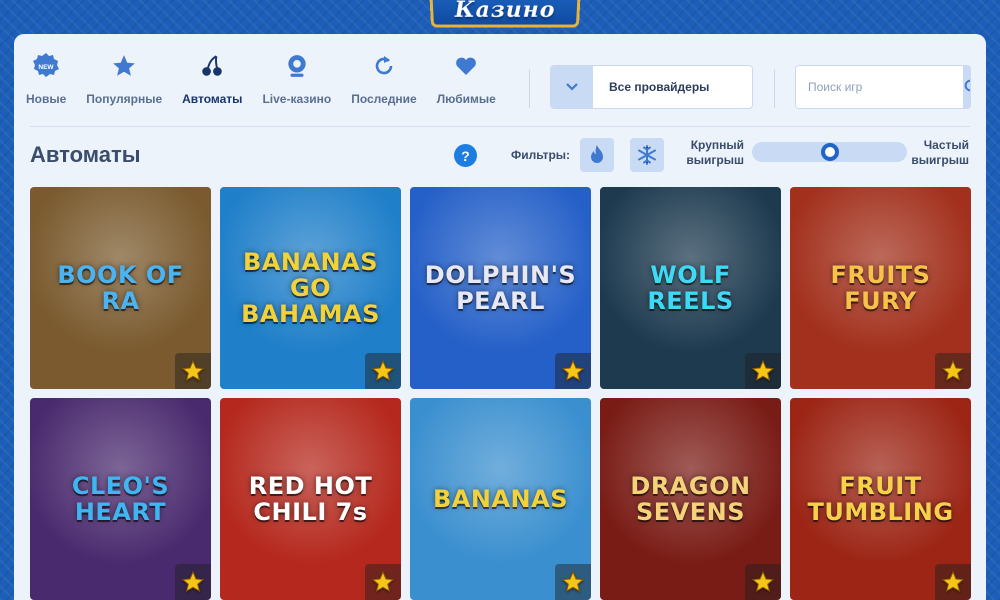  Describe the element at coordinates (879, 87) in the screenshot. I see `search-input` at that location.